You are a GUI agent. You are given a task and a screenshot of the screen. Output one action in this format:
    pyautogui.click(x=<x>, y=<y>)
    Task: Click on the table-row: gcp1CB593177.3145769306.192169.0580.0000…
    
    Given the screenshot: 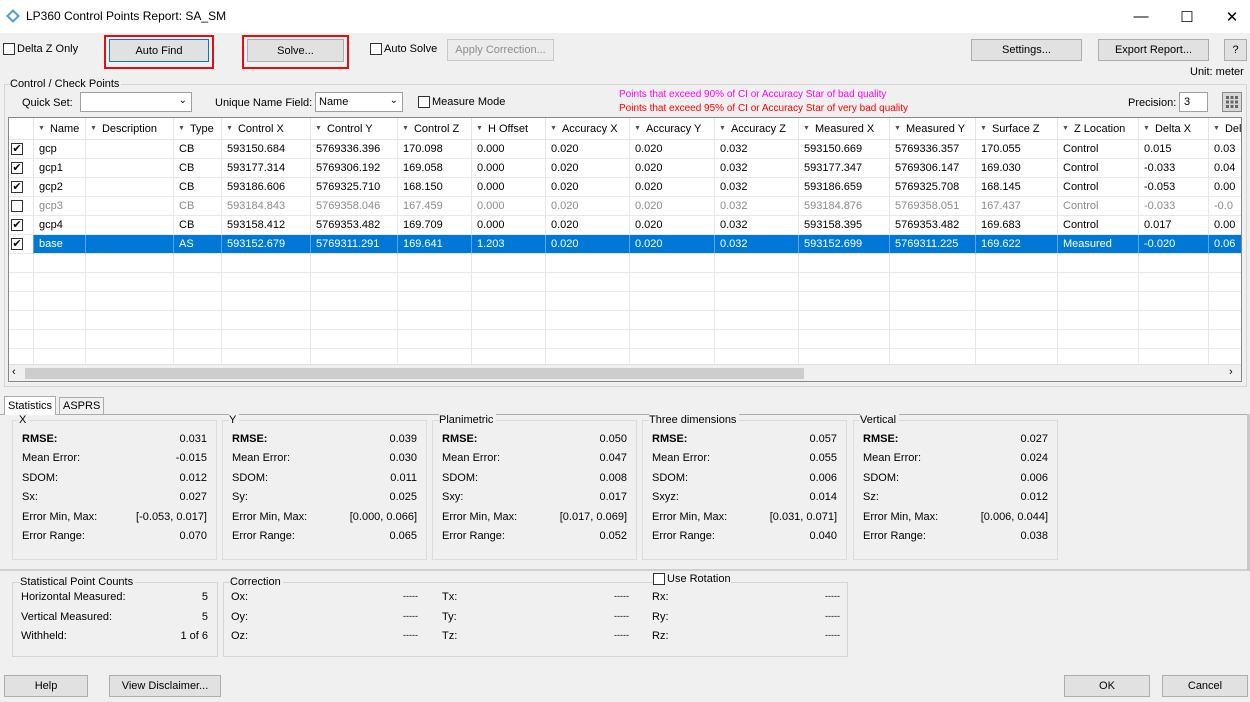 What is the action you would take?
    pyautogui.click(x=625, y=168)
    